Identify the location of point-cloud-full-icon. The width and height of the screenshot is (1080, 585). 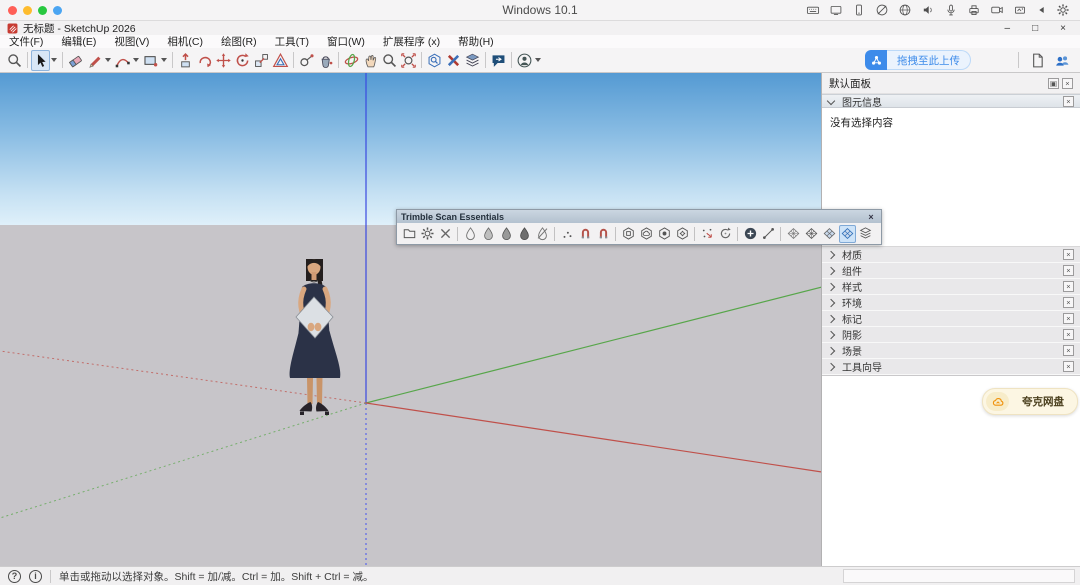
(524, 234).